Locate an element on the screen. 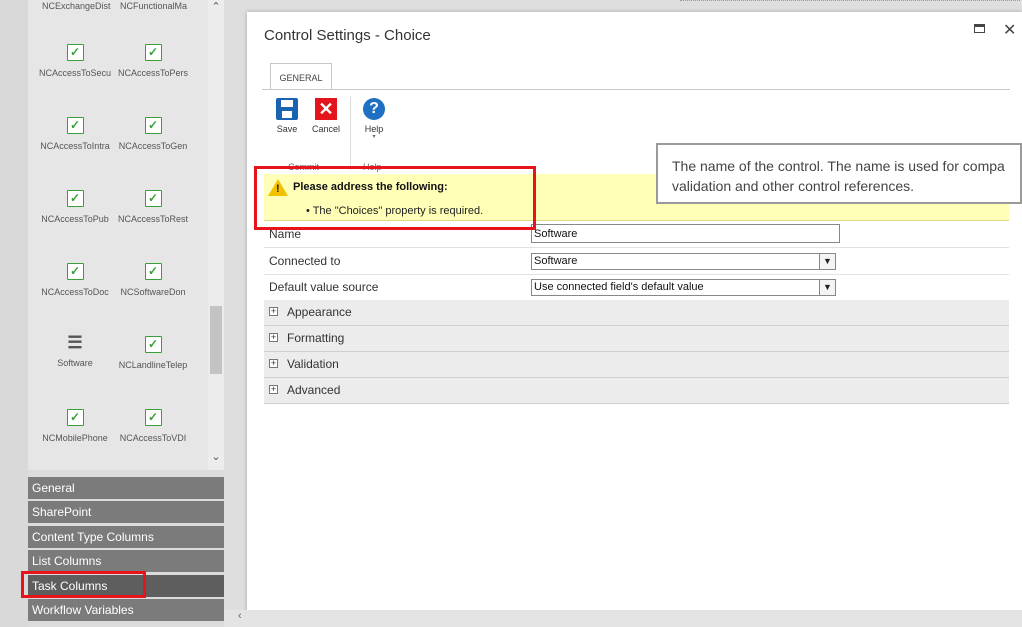  help-button: ? Help ▾ is located at coordinates (374, 119).